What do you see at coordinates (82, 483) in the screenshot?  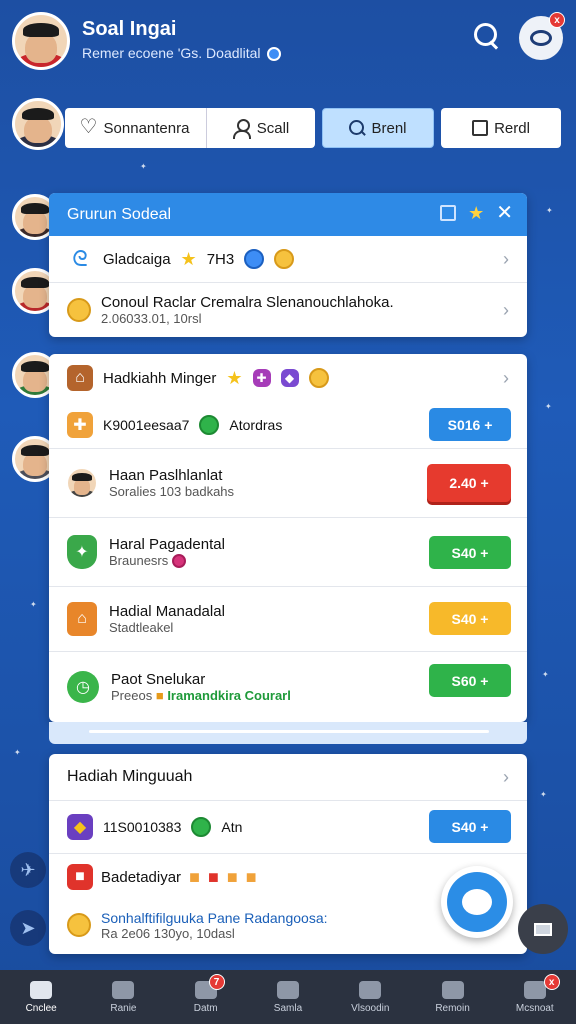 I see `avatar` at bounding box center [82, 483].